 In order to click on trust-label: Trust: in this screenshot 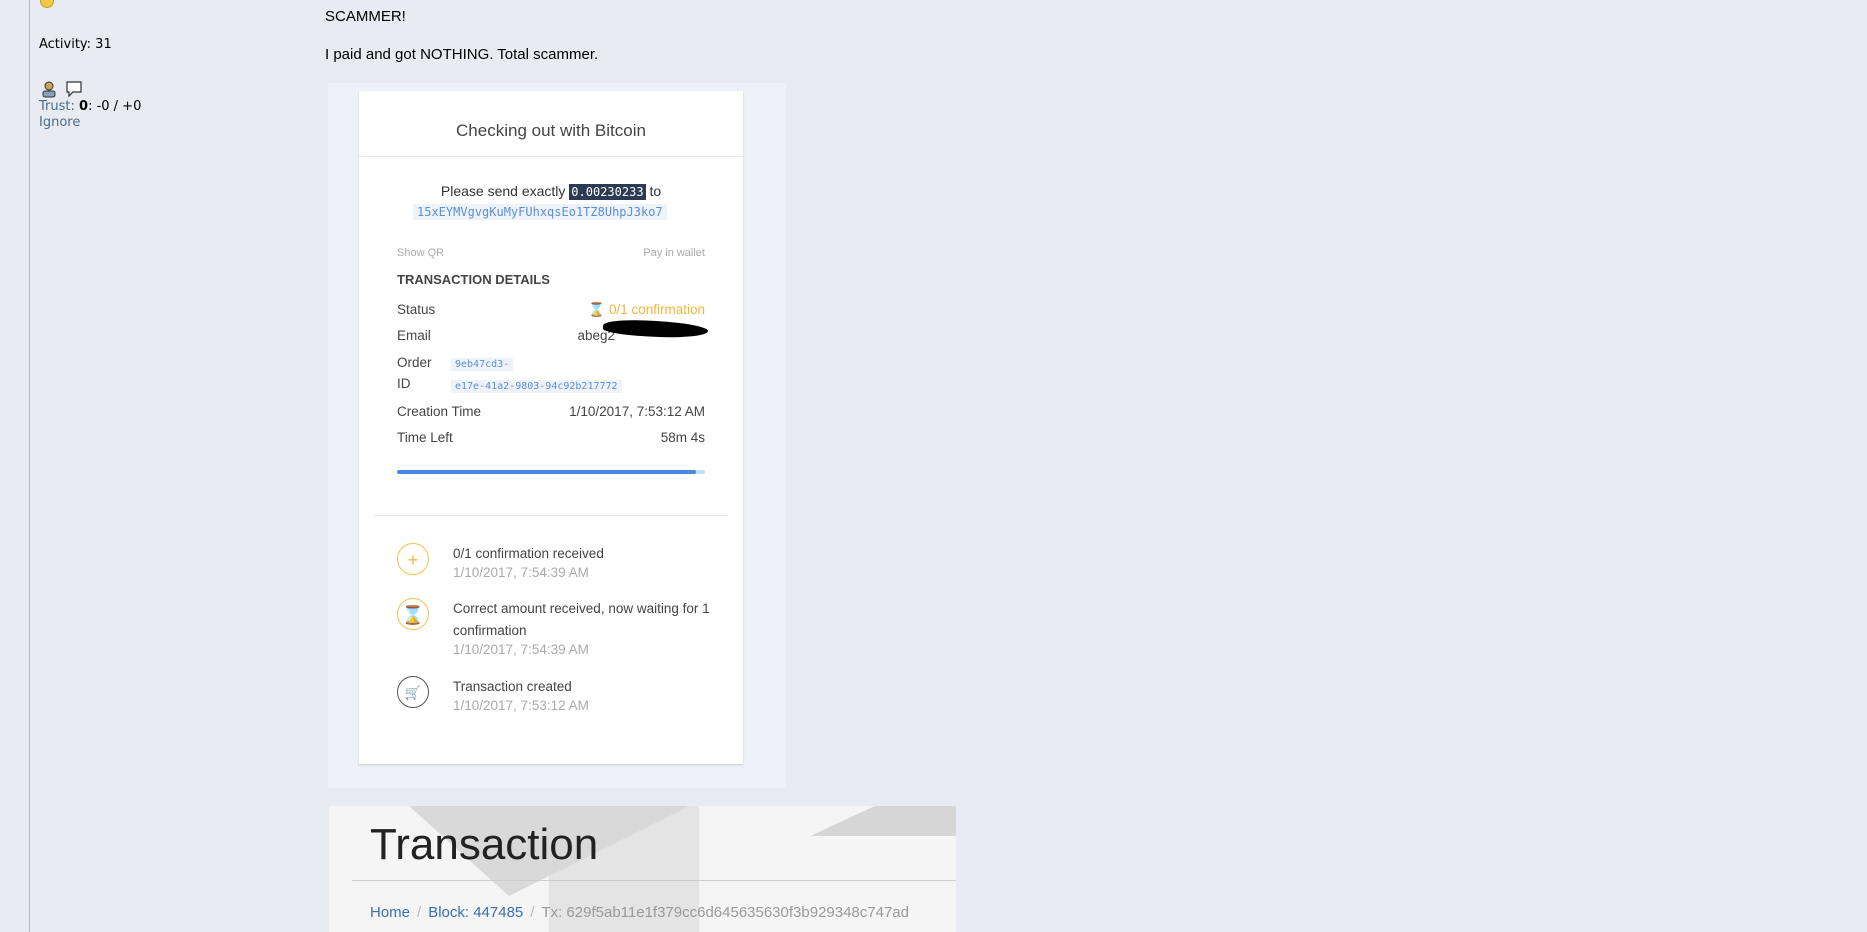, I will do `click(57, 106)`.